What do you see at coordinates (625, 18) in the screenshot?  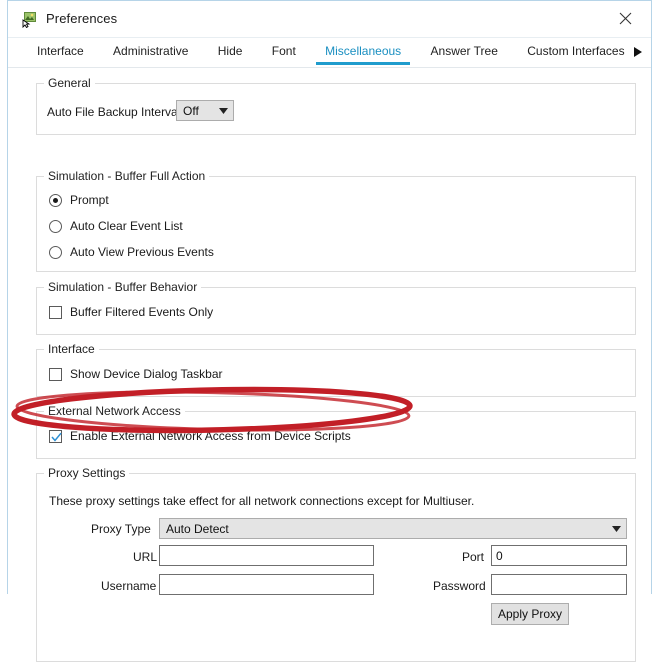 I see `close-button` at bounding box center [625, 18].